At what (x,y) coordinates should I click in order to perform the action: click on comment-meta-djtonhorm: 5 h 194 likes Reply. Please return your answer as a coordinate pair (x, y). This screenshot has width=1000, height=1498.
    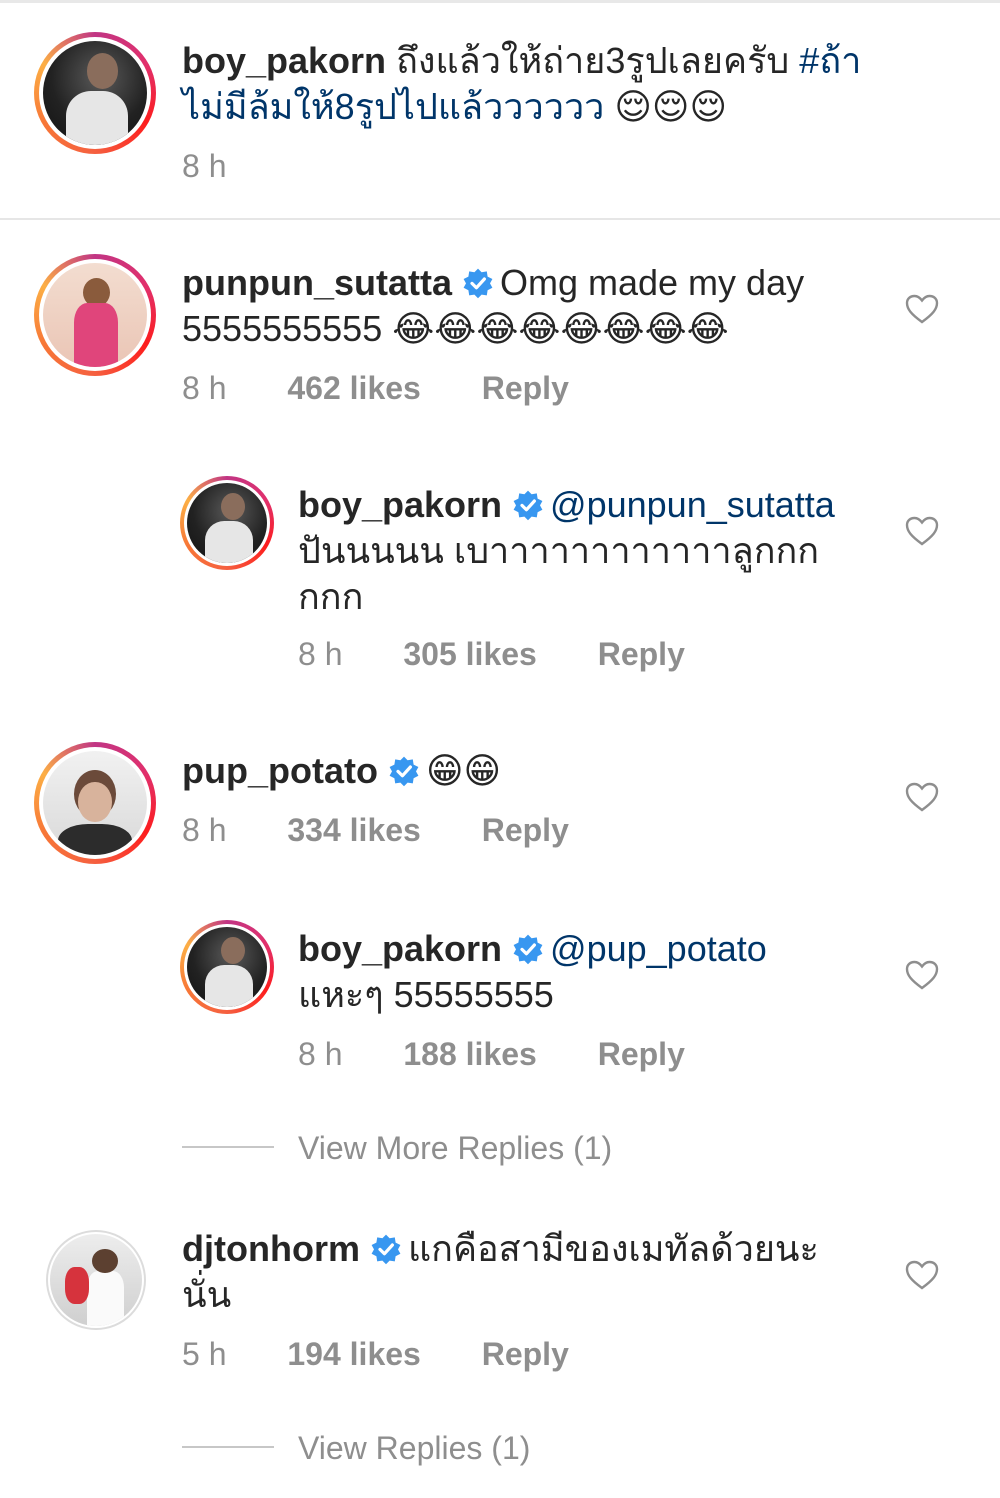
    Looking at the image, I should click on (375, 1354).